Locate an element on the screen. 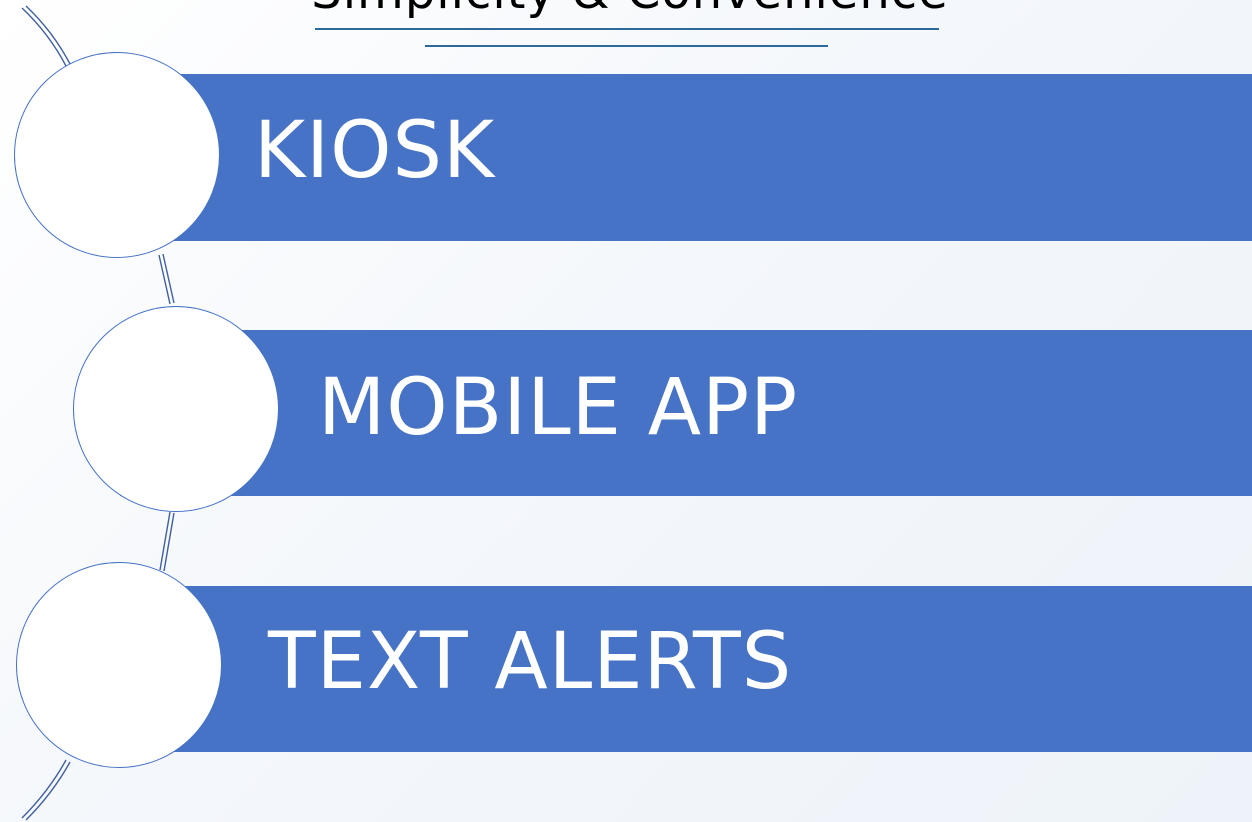 Image resolution: width=1252 pixels, height=822 pixels. label-kiosk: KIOSK is located at coordinates (375, 151).